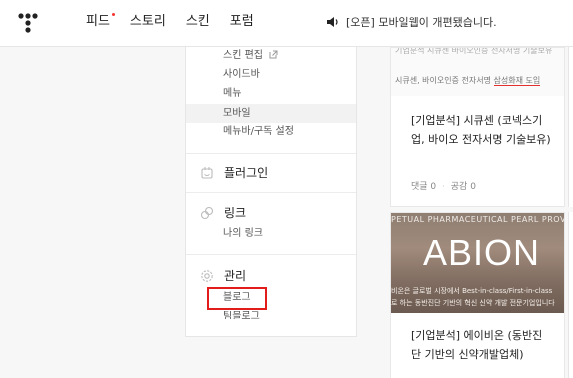 Image resolution: width=573 pixels, height=378 pixels. What do you see at coordinates (444, 80) in the screenshot?
I see `thumbnail-caption-text: 시큐센, 바이오인증 전자서명` at bounding box center [444, 80].